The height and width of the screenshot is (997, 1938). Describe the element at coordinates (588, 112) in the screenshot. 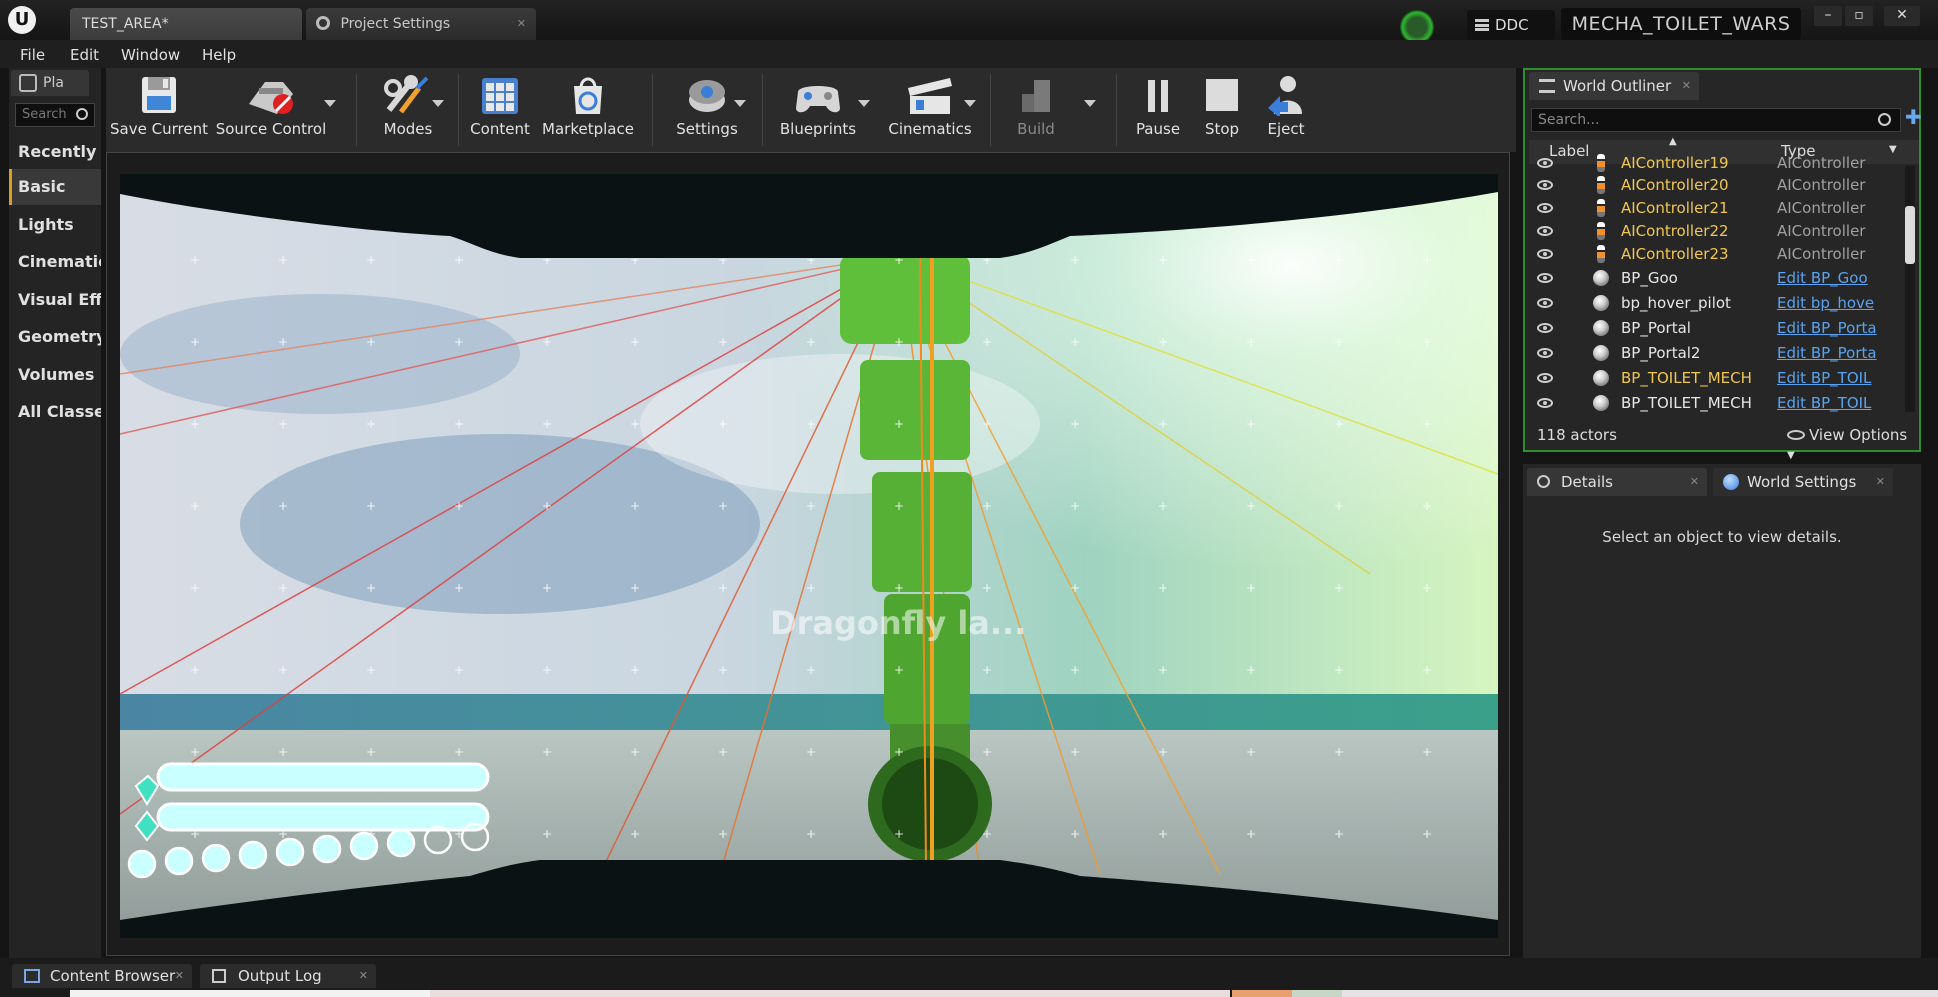

I see `marketplace-button: Marketplace` at that location.